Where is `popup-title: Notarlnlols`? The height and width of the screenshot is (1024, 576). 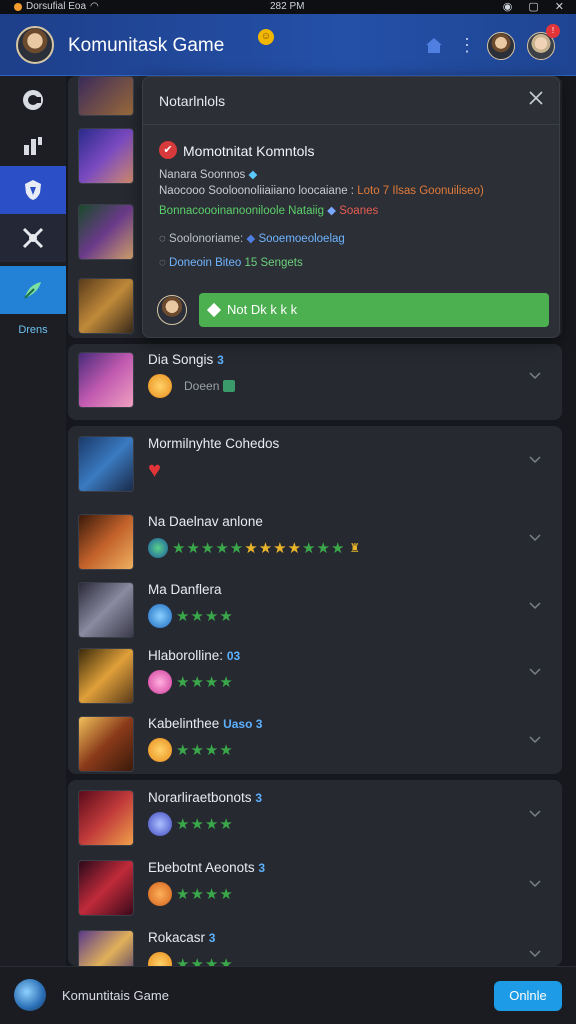
popup-title: Notarlnlols is located at coordinates (192, 101).